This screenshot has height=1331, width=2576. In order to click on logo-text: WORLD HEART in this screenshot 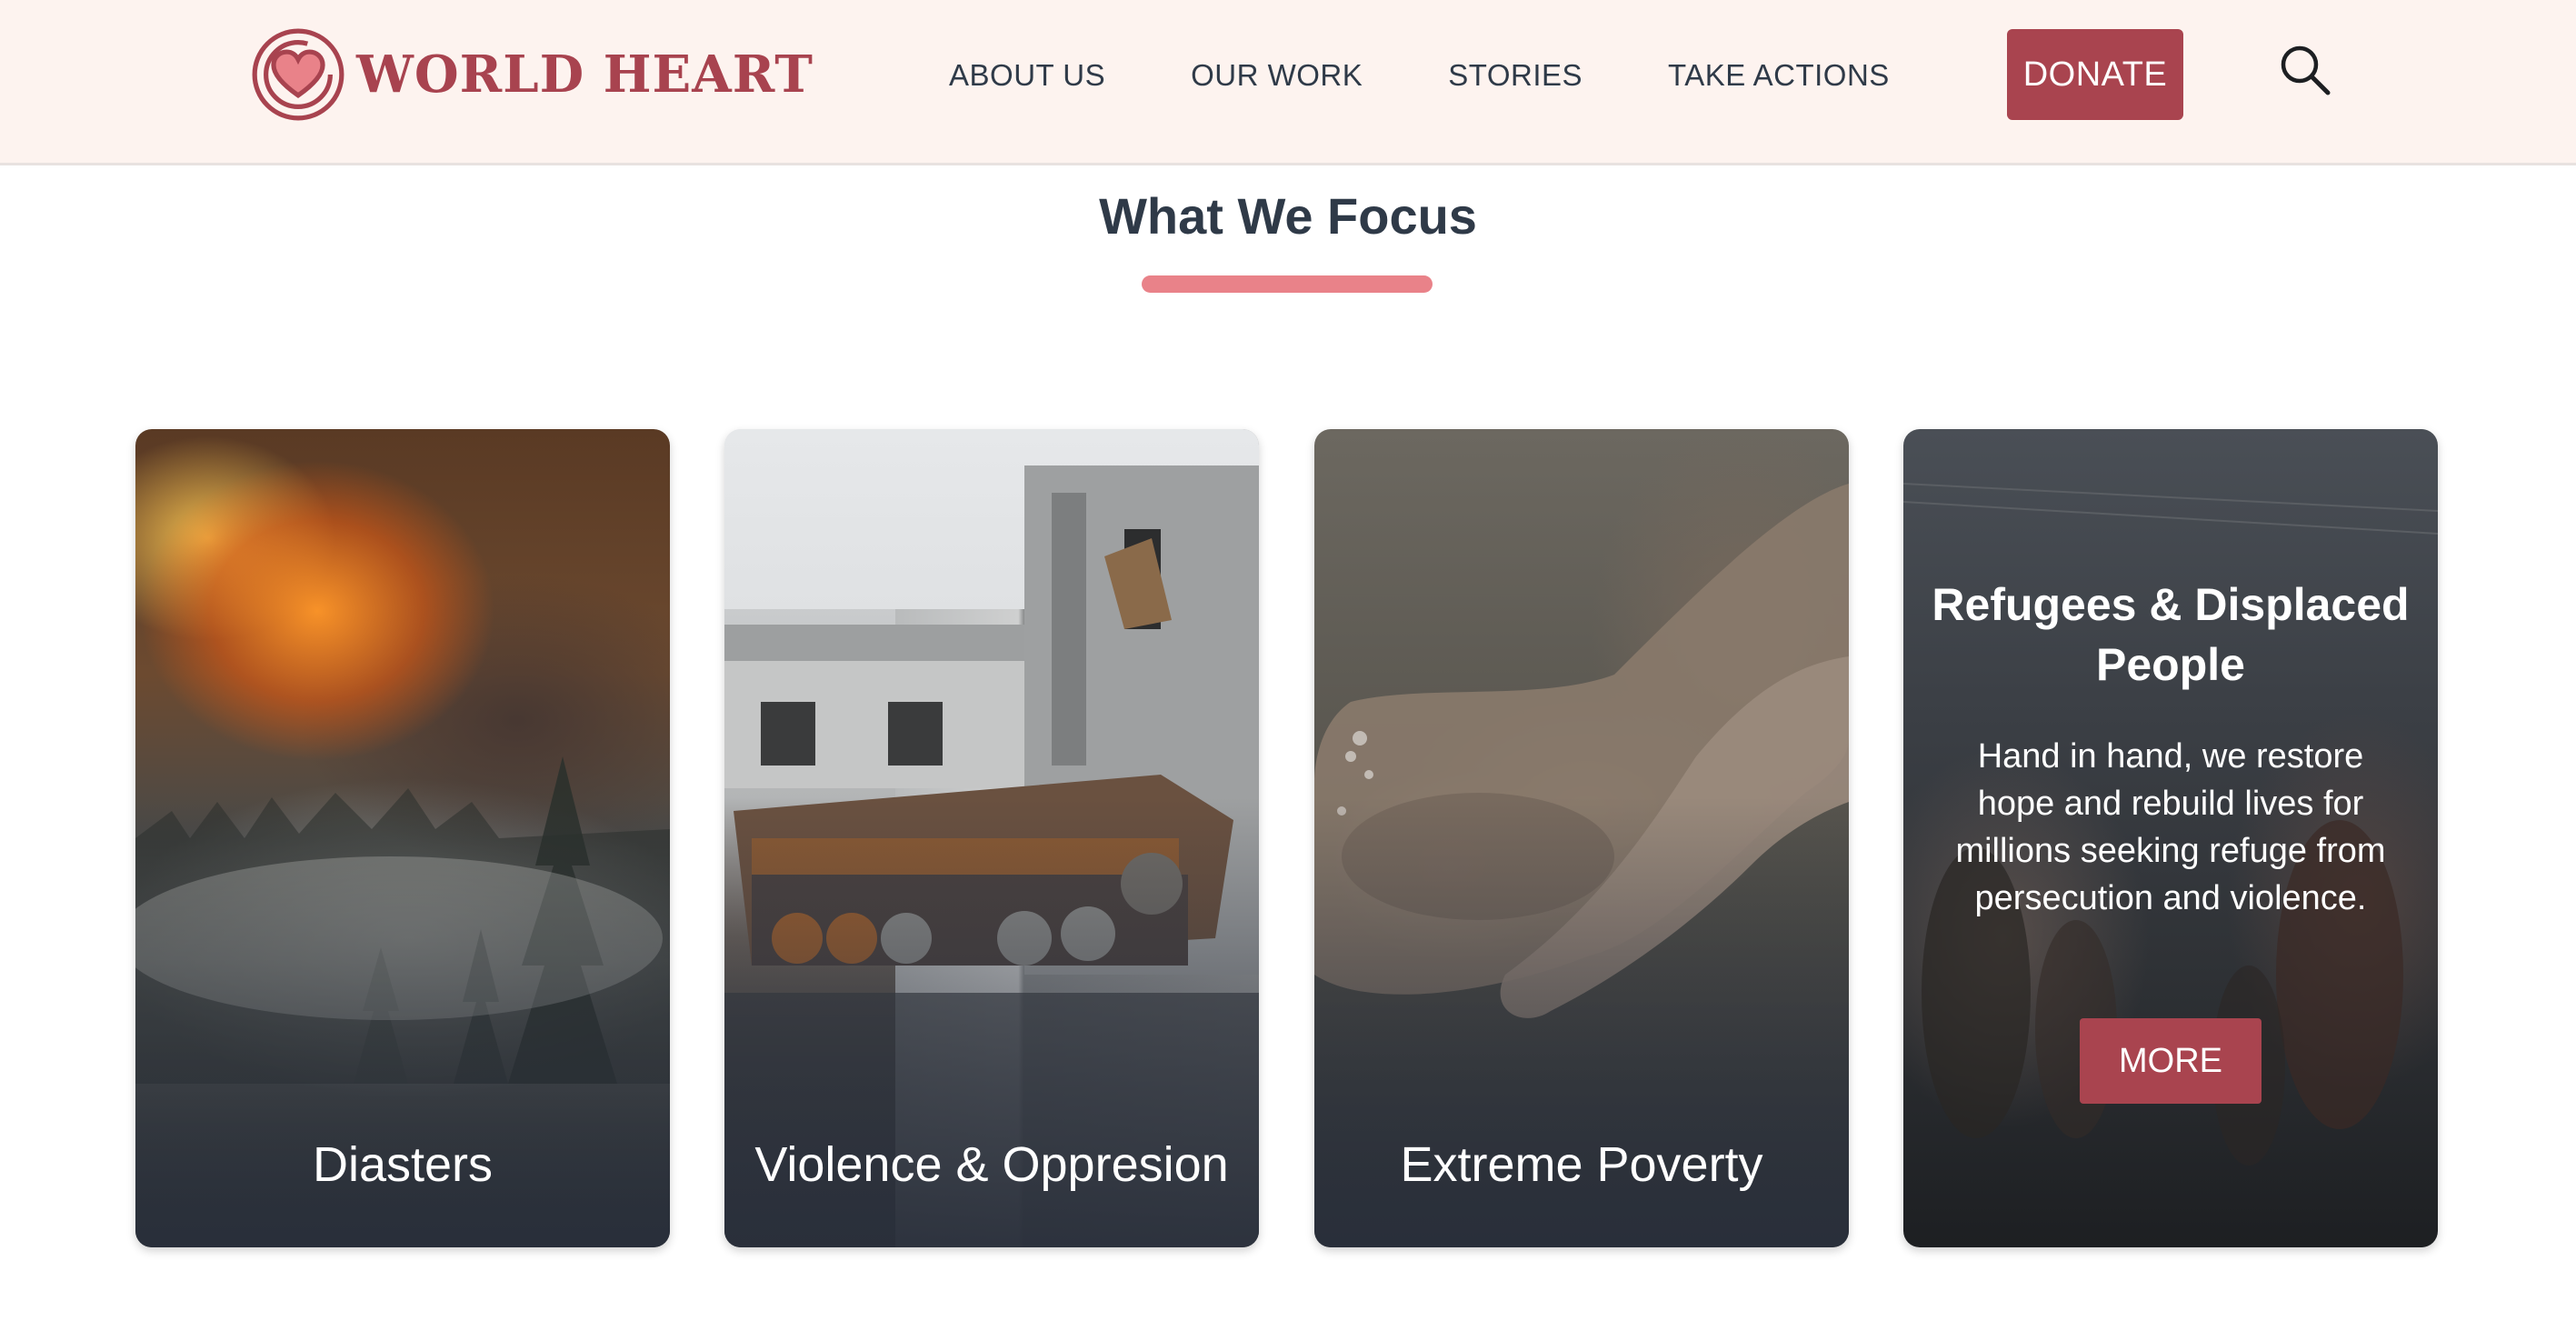, I will do `click(585, 75)`.